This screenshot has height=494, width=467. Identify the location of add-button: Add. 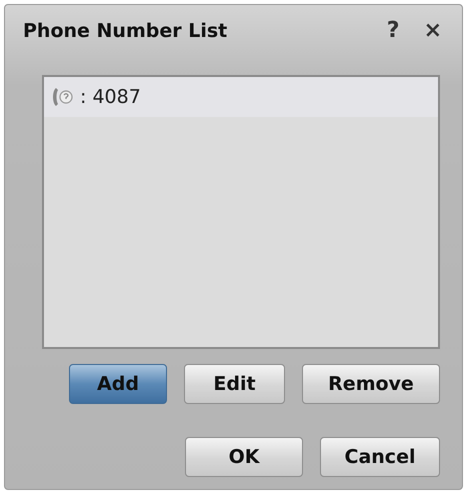
(118, 384).